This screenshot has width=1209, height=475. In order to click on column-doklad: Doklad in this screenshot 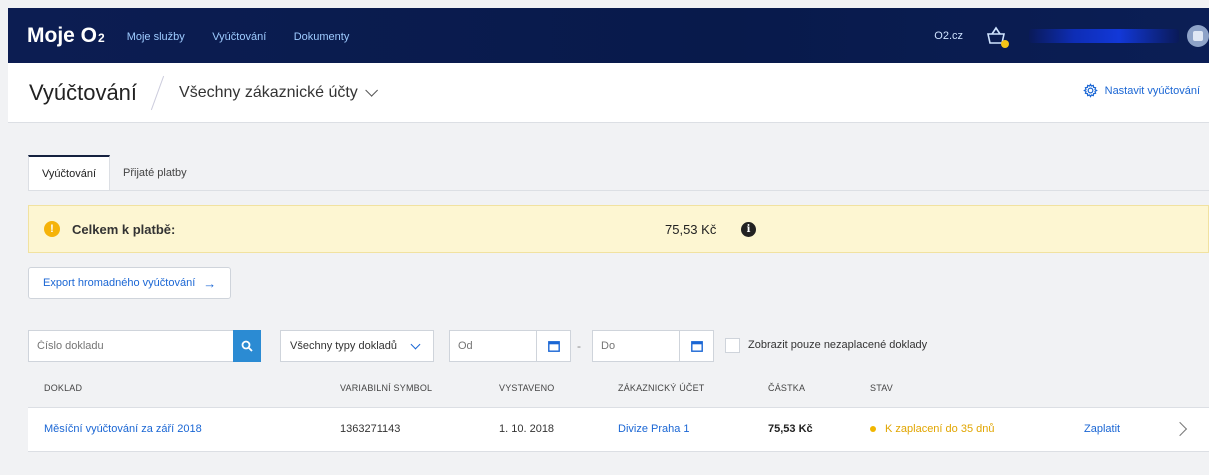, I will do `click(63, 388)`.